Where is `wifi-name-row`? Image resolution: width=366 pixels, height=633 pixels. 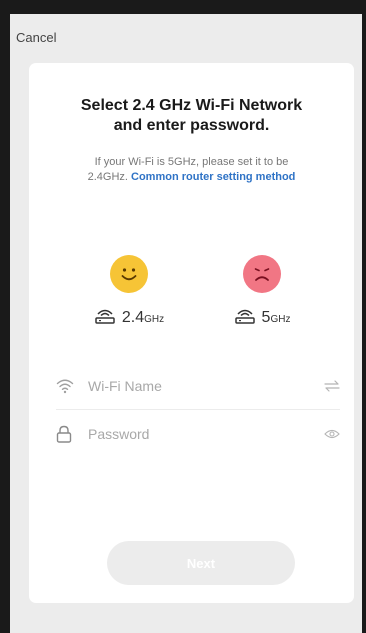
wifi-name-row is located at coordinates (198, 386).